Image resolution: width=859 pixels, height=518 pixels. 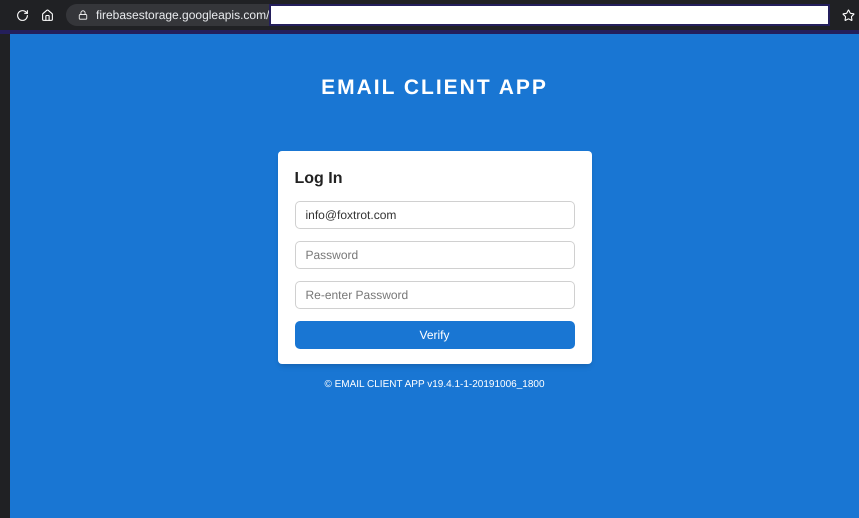 I want to click on reload-icon, so click(x=22, y=15).